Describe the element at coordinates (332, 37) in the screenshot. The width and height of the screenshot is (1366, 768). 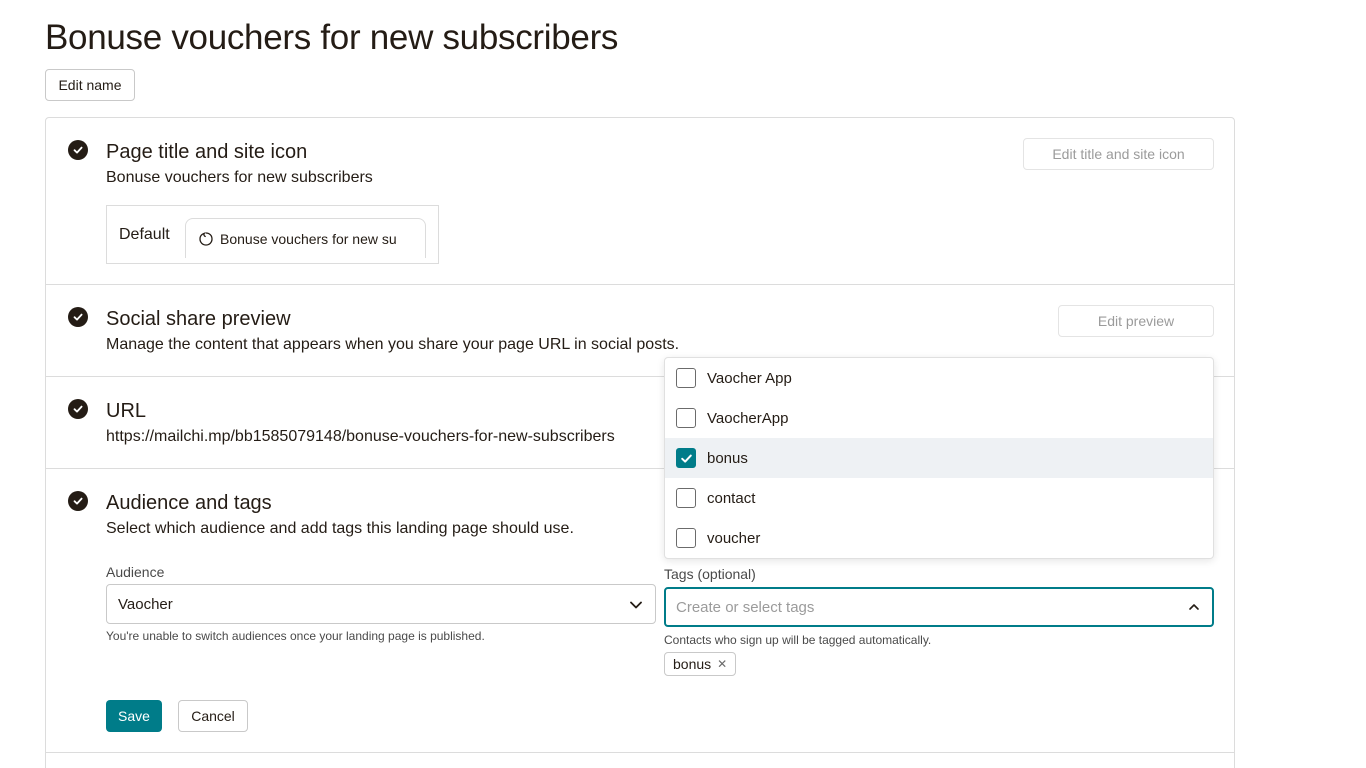
I see `page-title: Bonuse vouchers for new subscribers` at that location.